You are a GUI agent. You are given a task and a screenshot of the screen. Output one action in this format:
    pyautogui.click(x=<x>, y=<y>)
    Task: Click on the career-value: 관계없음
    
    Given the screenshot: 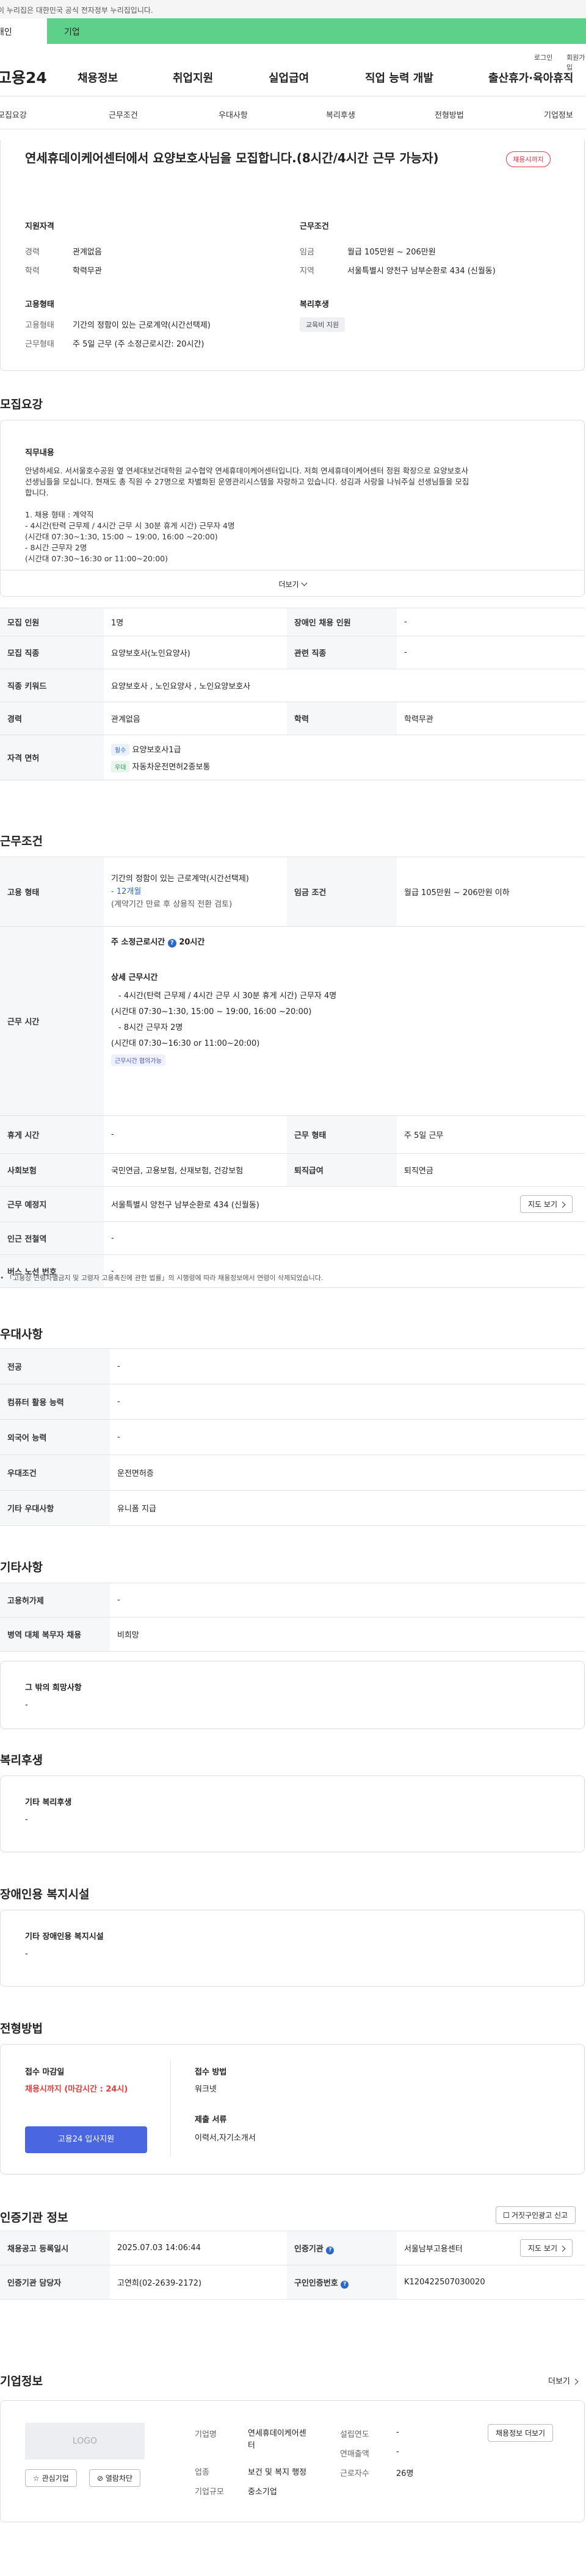 What is the action you would take?
    pyautogui.click(x=88, y=252)
    